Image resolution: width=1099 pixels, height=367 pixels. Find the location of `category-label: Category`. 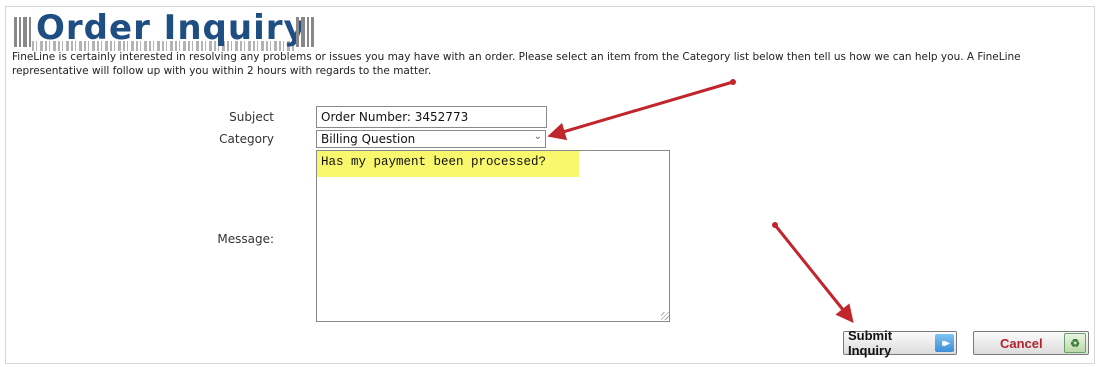

category-label: Category is located at coordinates (246, 139).